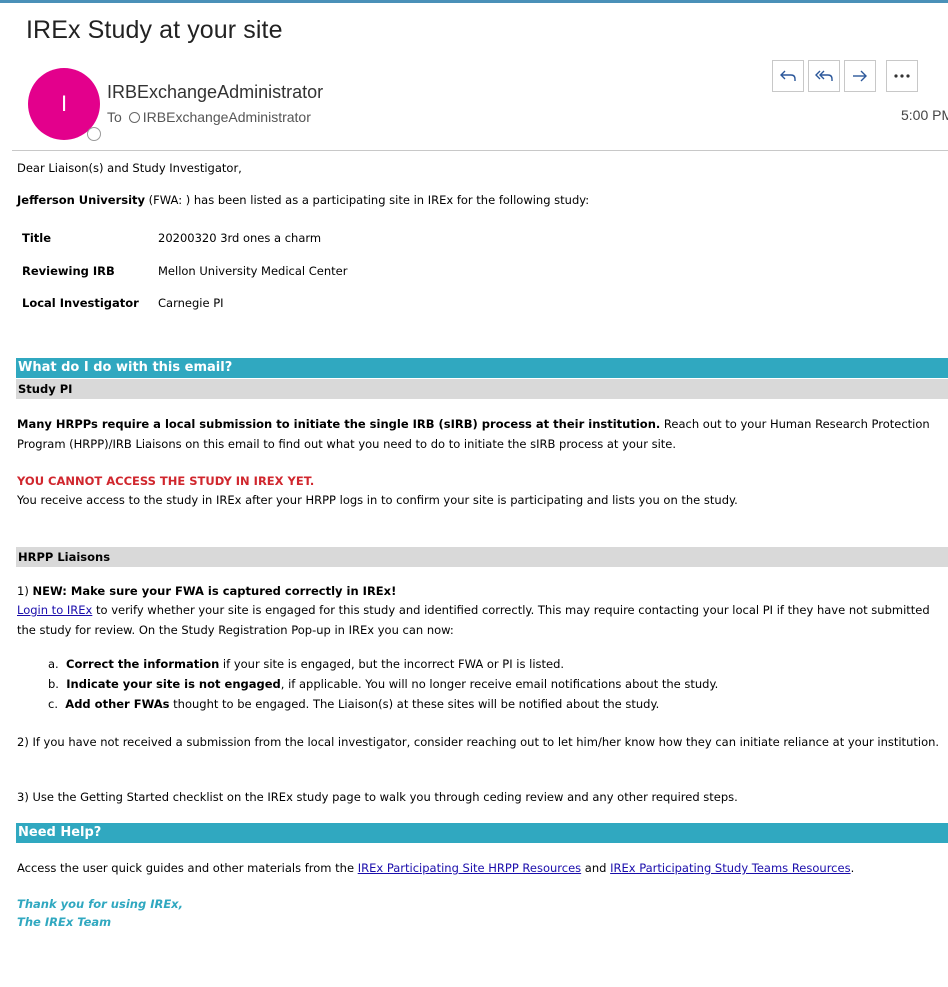 The width and height of the screenshot is (948, 987). What do you see at coordinates (482, 368) in the screenshot?
I see `section-header-what-to-do: What do I do with this email?` at bounding box center [482, 368].